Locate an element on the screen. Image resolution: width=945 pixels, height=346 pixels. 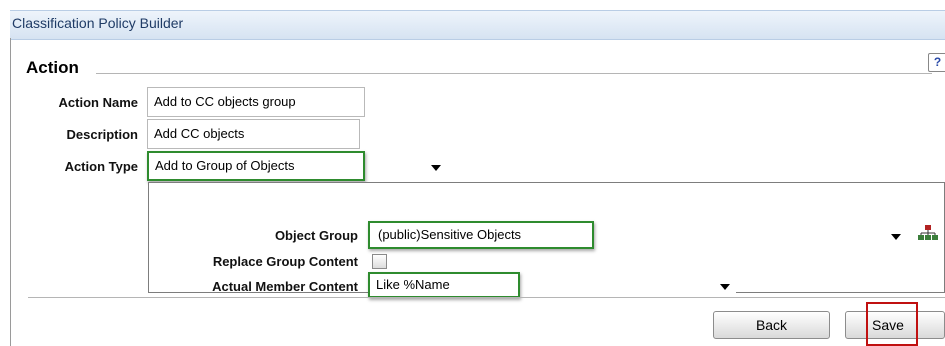
member-content-value: Like %Name is located at coordinates (413, 284).